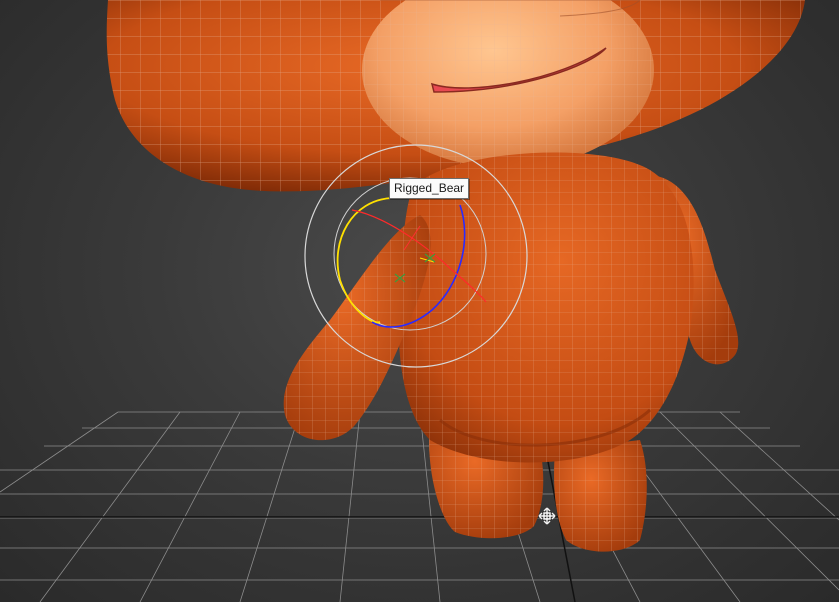 The width and height of the screenshot is (839, 602). What do you see at coordinates (547, 516) in the screenshot?
I see `pivot-icon` at bounding box center [547, 516].